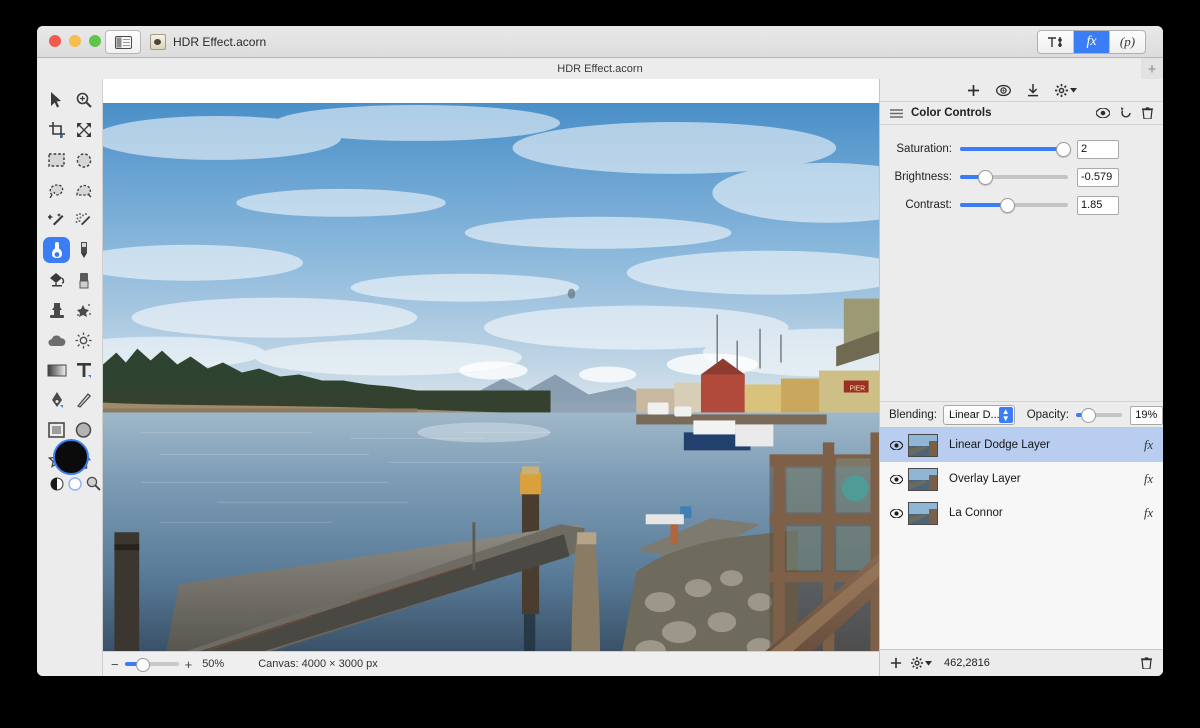  Describe the element at coordinates (896, 663) in the screenshot. I see `add-layer-icon` at that location.